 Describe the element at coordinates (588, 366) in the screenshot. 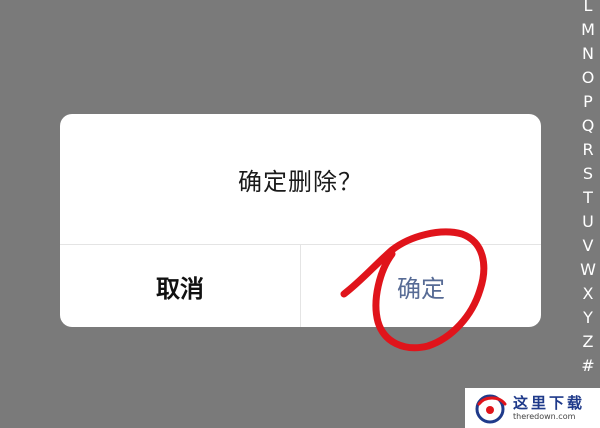

I see `index-letter-hash: #` at that location.